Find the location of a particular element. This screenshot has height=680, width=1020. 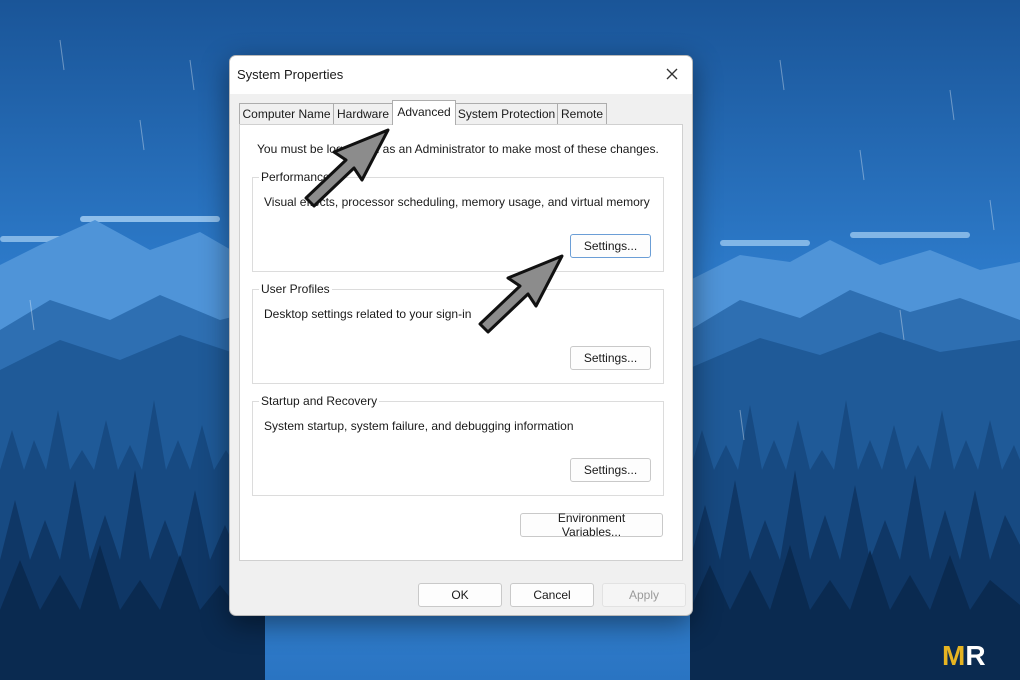

close-button is located at coordinates (672, 74).